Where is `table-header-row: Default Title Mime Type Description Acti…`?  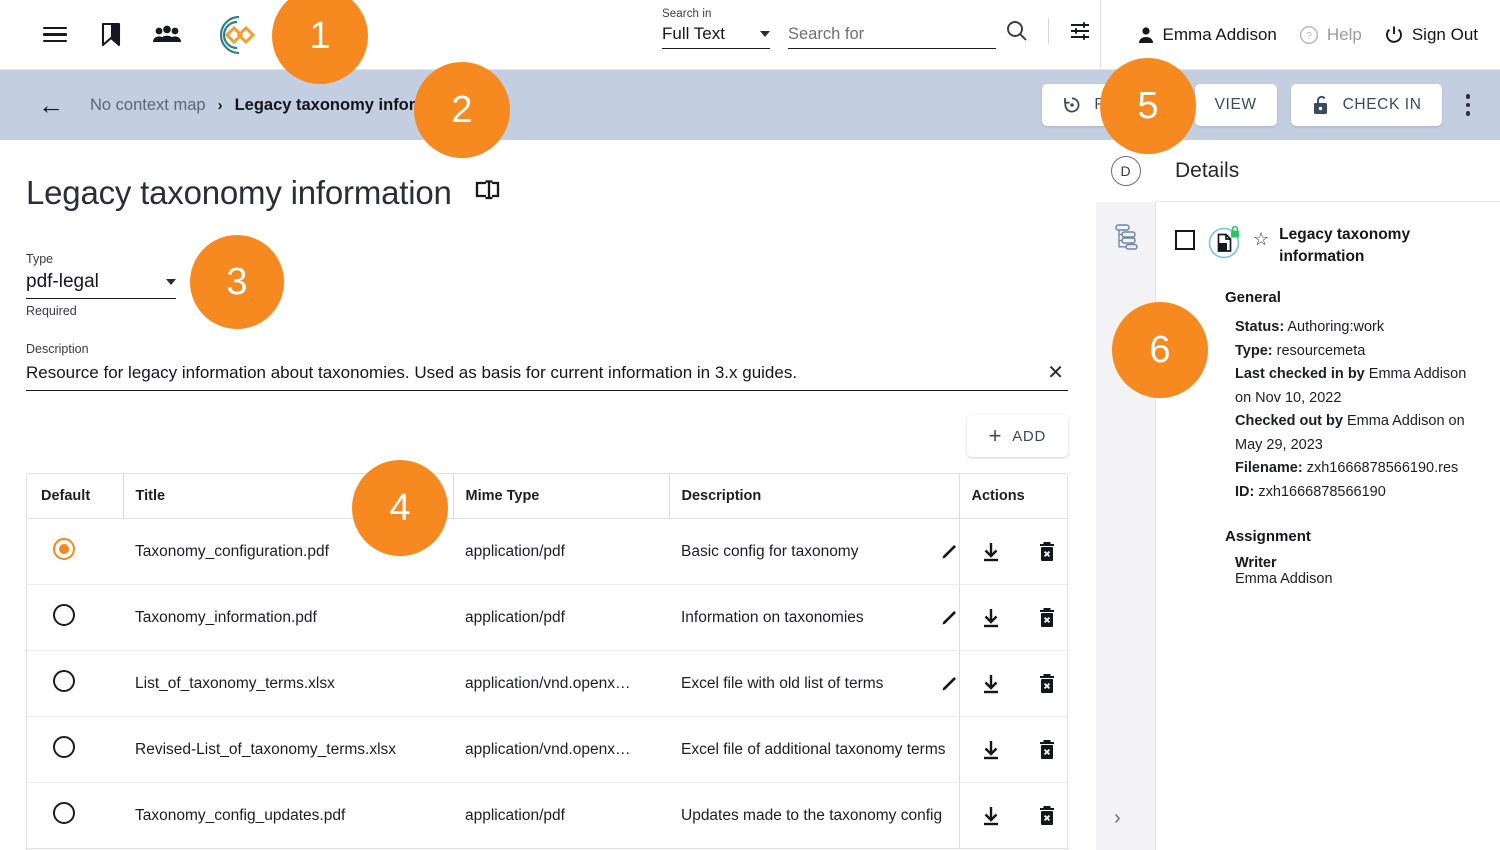 table-header-row: Default Title Mime Type Description Acti… is located at coordinates (548, 496).